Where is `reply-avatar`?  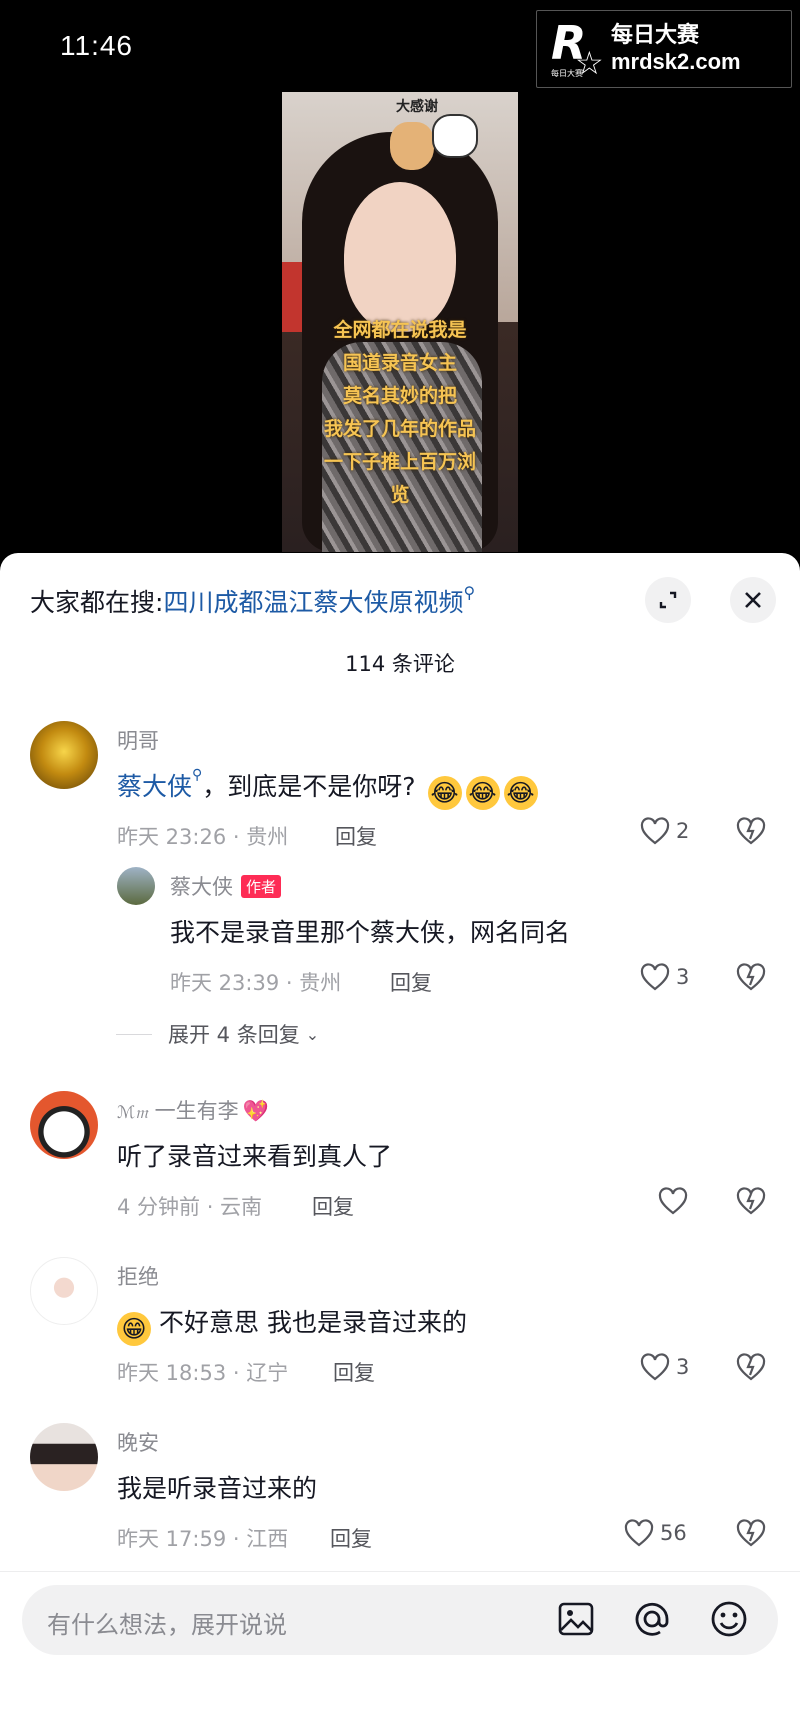
reply-avatar is located at coordinates (136, 886).